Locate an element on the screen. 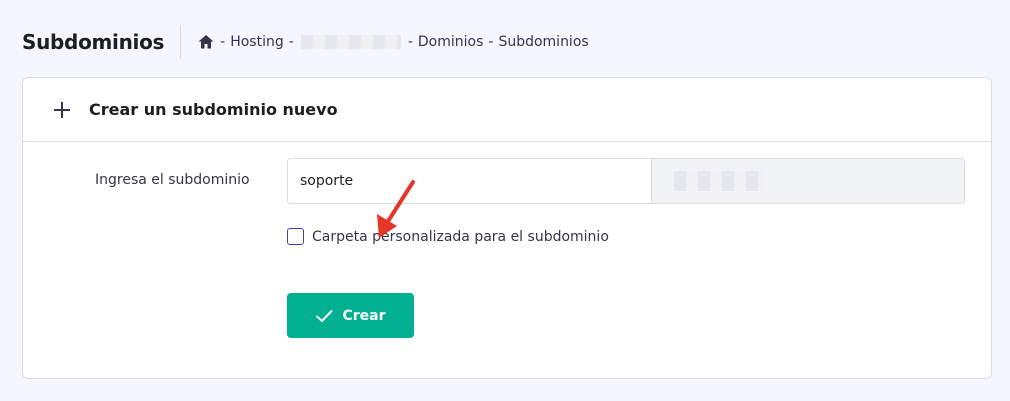  header-divider is located at coordinates (181, 42).